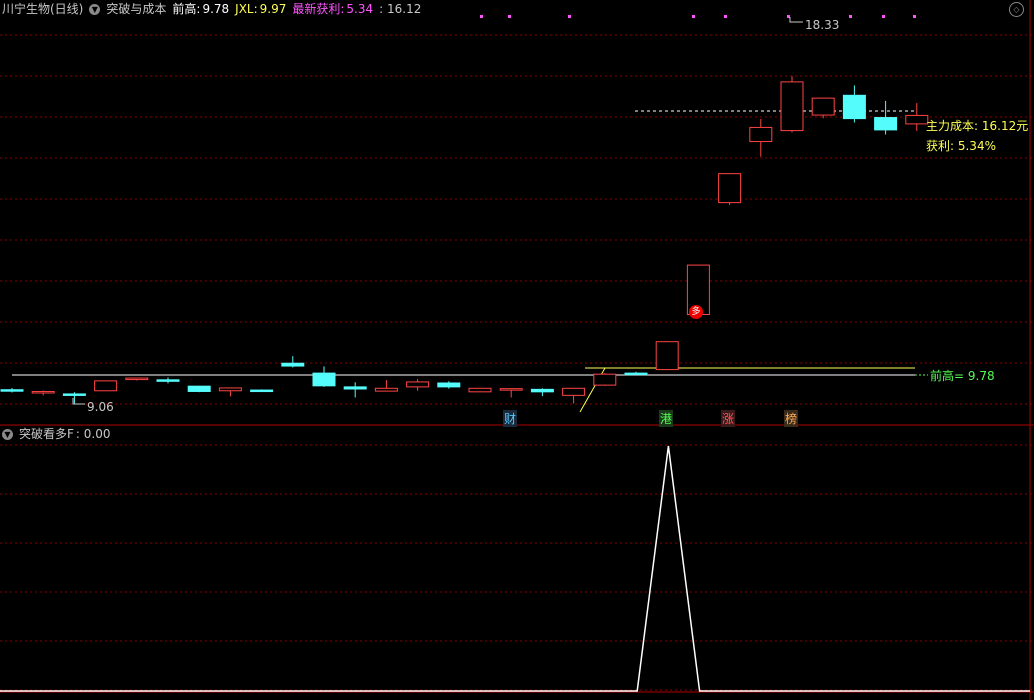 The width and height of the screenshot is (1034, 700). I want to click on indicator-menu-icon: ▼, so click(95, 9).